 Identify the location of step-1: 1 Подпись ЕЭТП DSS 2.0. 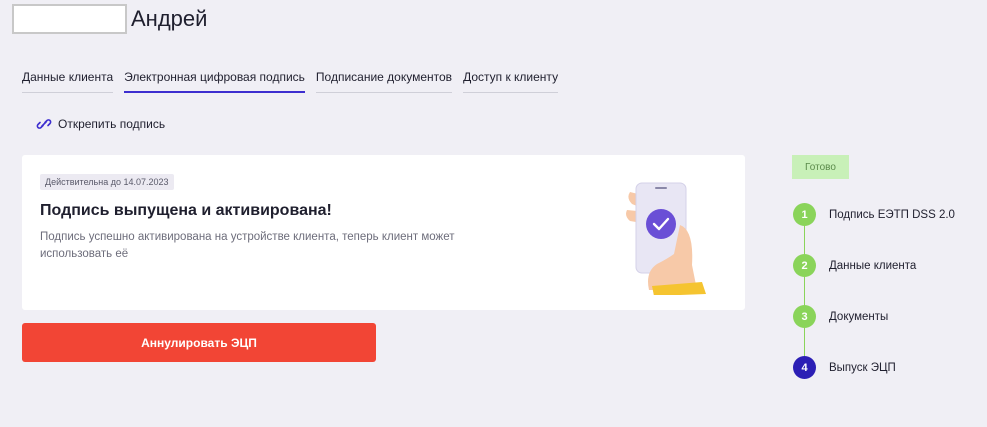
(874, 214).